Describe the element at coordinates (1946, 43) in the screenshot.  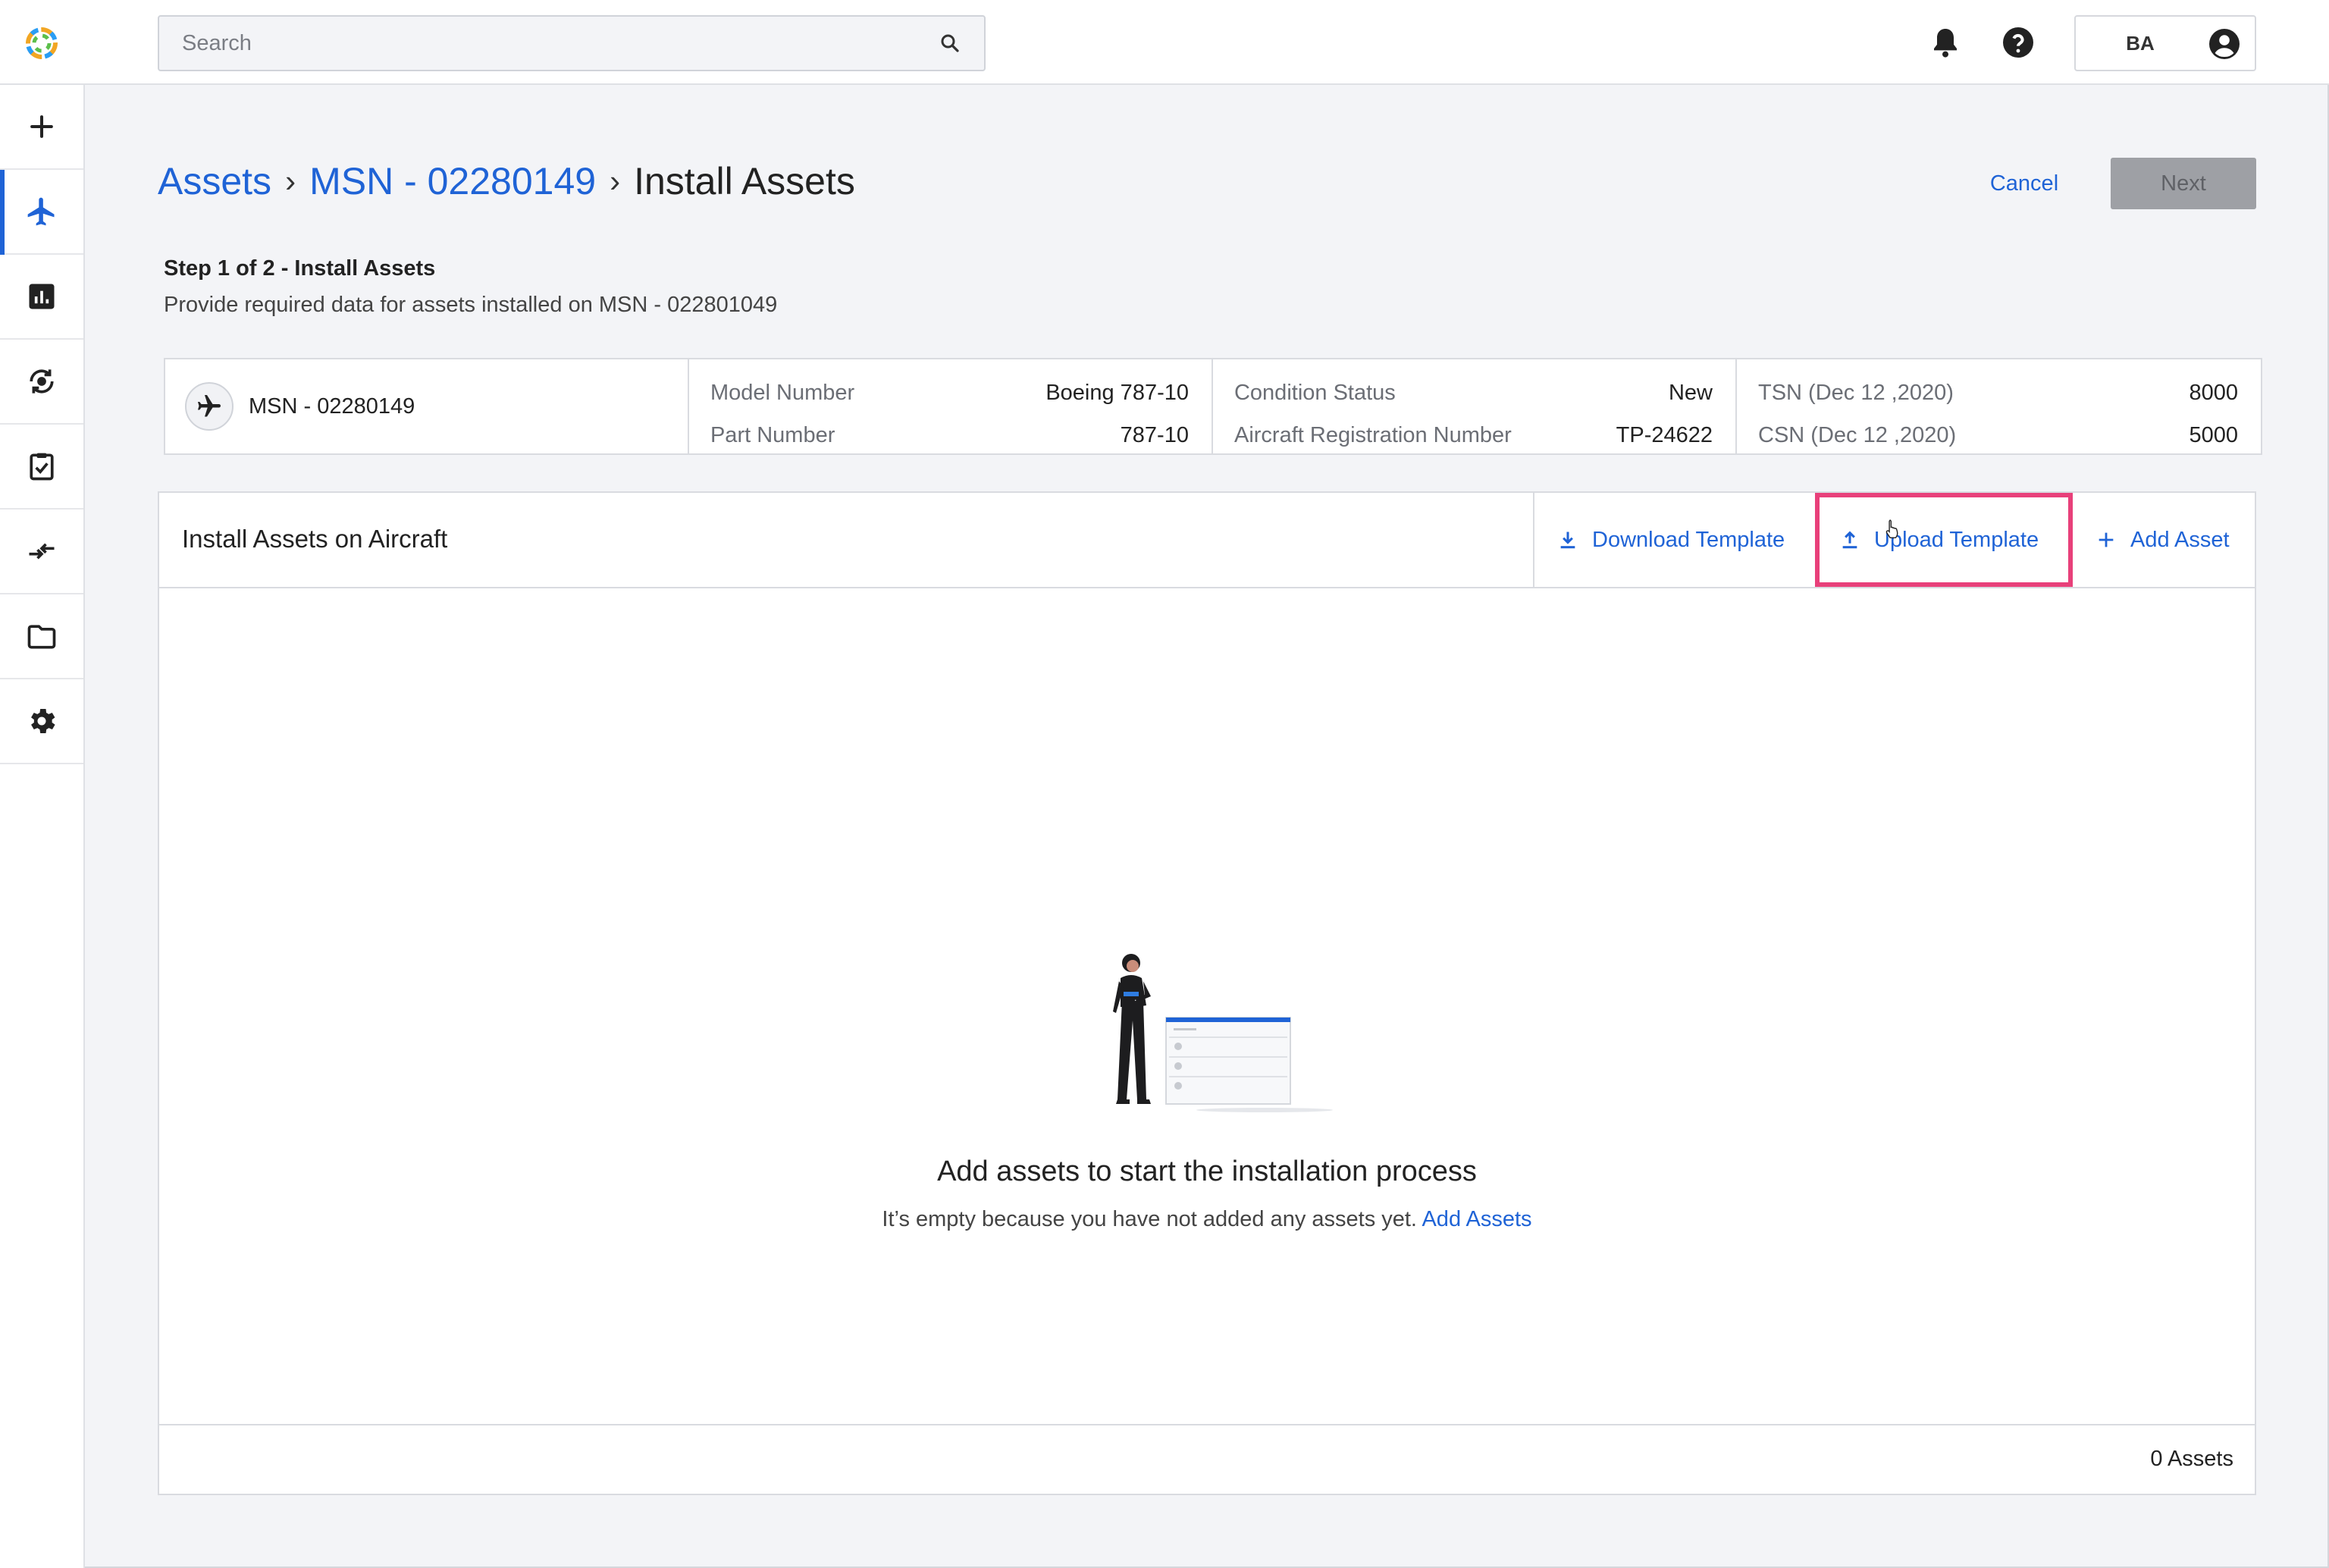
I see `bell-icon` at that location.